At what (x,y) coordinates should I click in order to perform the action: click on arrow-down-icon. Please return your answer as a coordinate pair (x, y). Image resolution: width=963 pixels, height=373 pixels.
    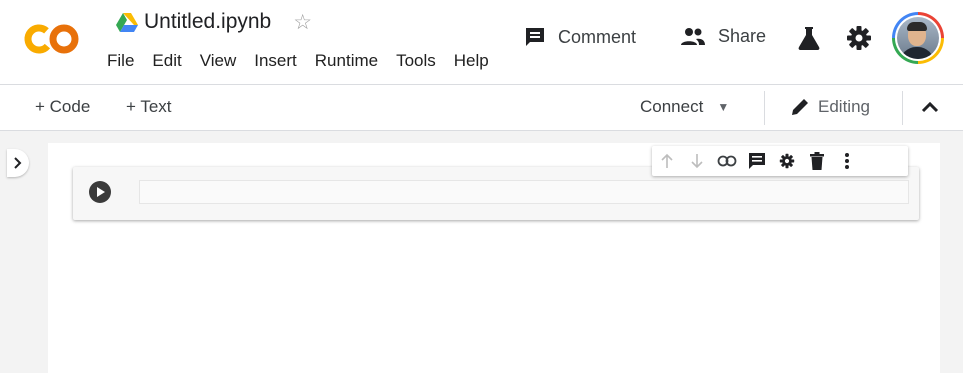
    Looking at the image, I should click on (697, 161).